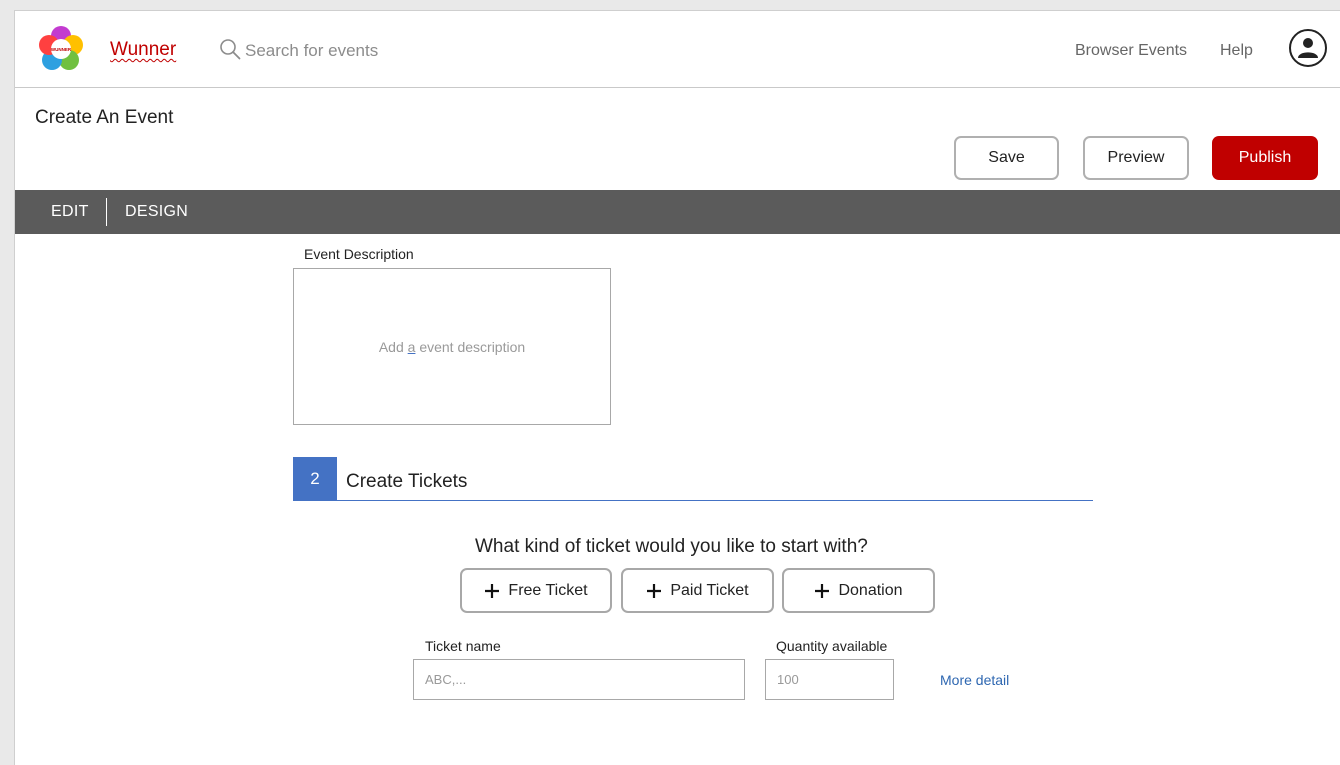 The image size is (1340, 765). I want to click on event-description-placeholder: Add a event description, so click(452, 347).